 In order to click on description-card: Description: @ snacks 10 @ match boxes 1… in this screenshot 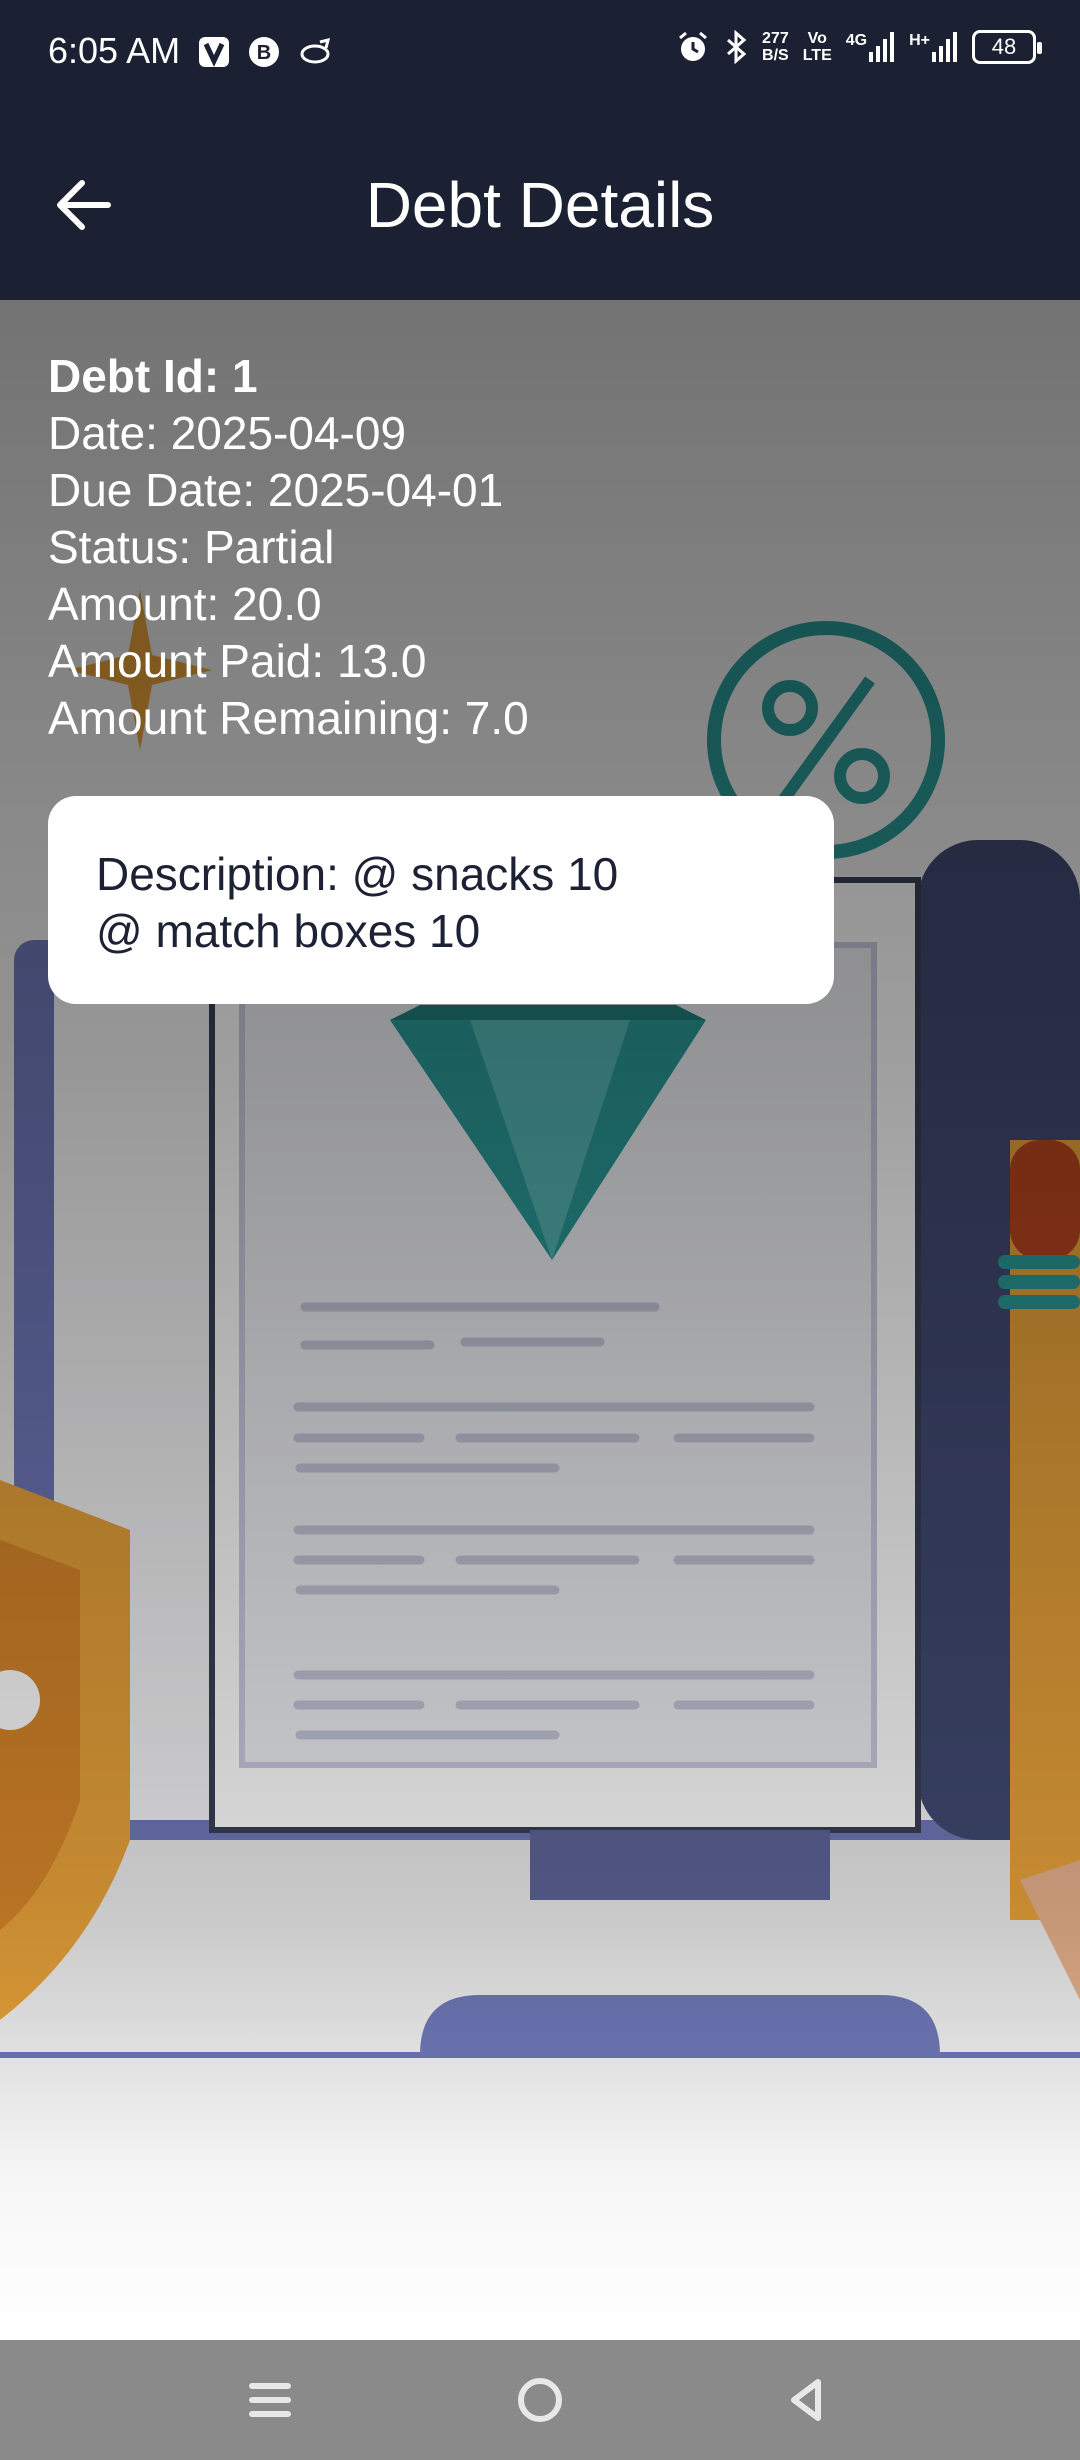, I will do `click(441, 900)`.